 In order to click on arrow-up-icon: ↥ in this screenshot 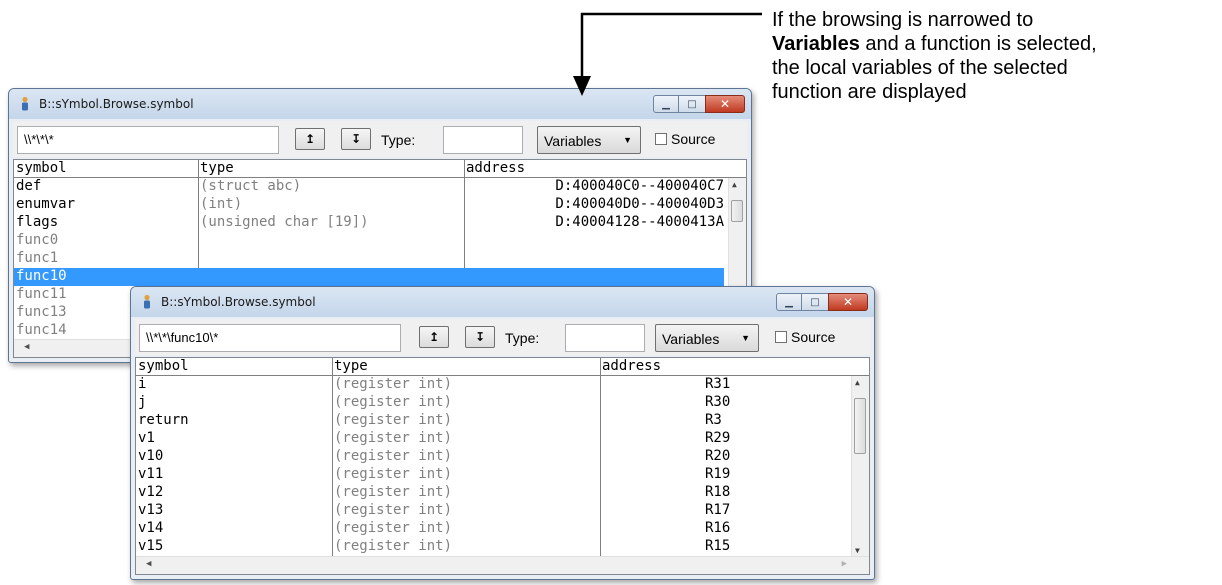, I will do `click(310, 139)`.